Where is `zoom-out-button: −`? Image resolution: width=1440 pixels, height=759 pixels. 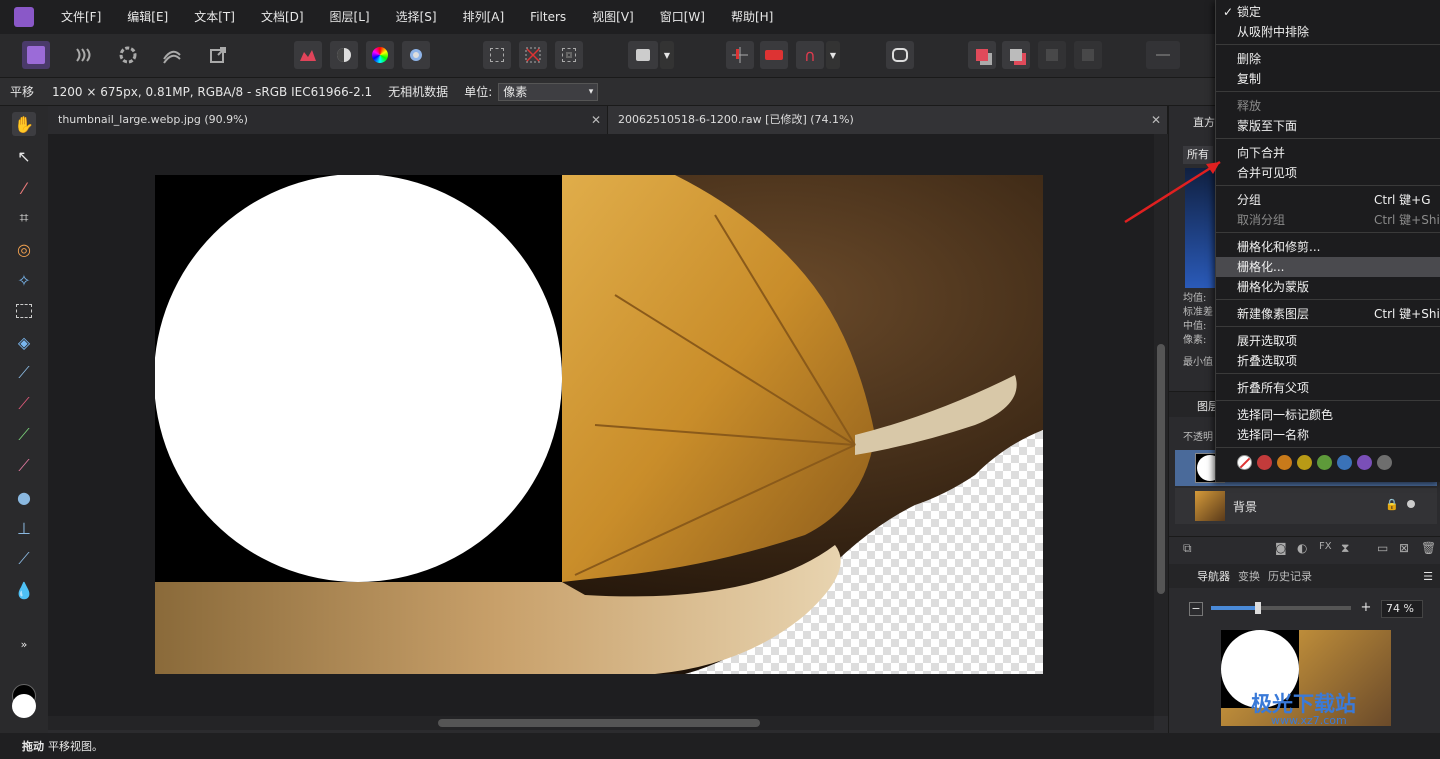 zoom-out-button: − is located at coordinates (1196, 609).